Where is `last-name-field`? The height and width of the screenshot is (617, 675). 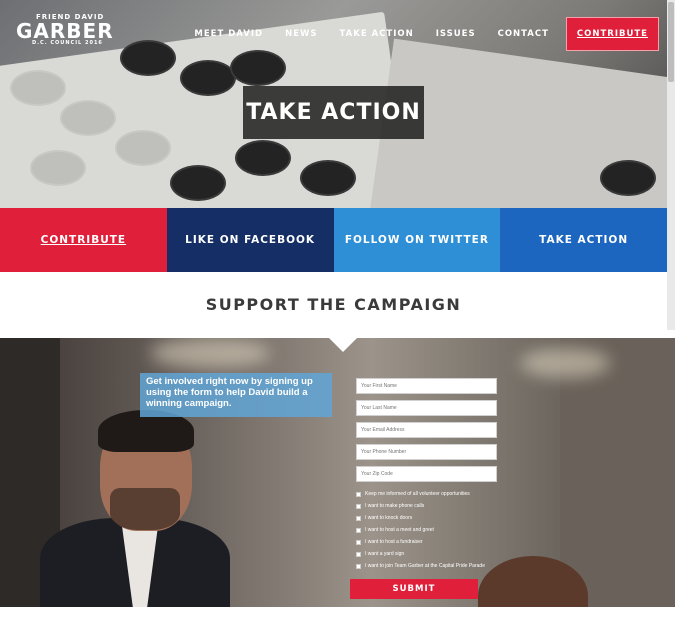 last-name-field is located at coordinates (426, 408).